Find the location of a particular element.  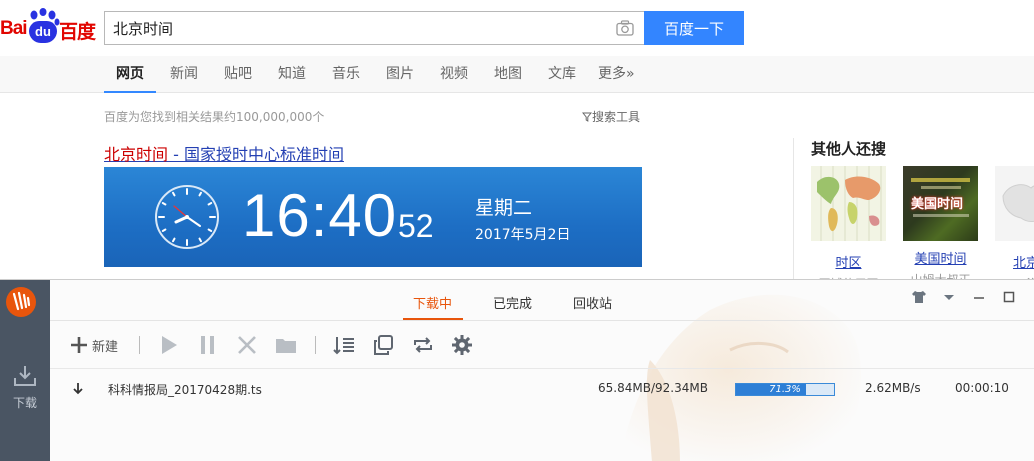

others-item-label: 北京时 is located at coordinates (1023, 263).